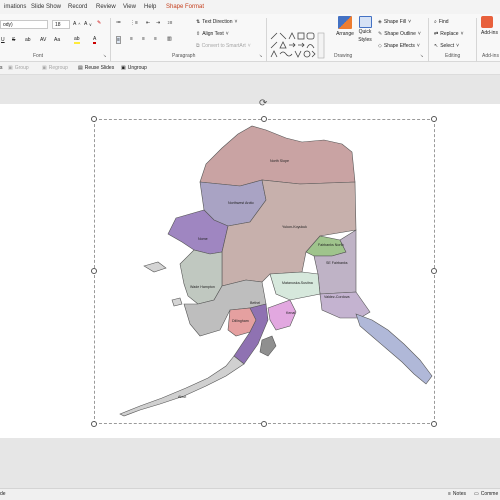 The height and width of the screenshot is (500, 500). I want to click on add-ins-icon, so click(487, 22).